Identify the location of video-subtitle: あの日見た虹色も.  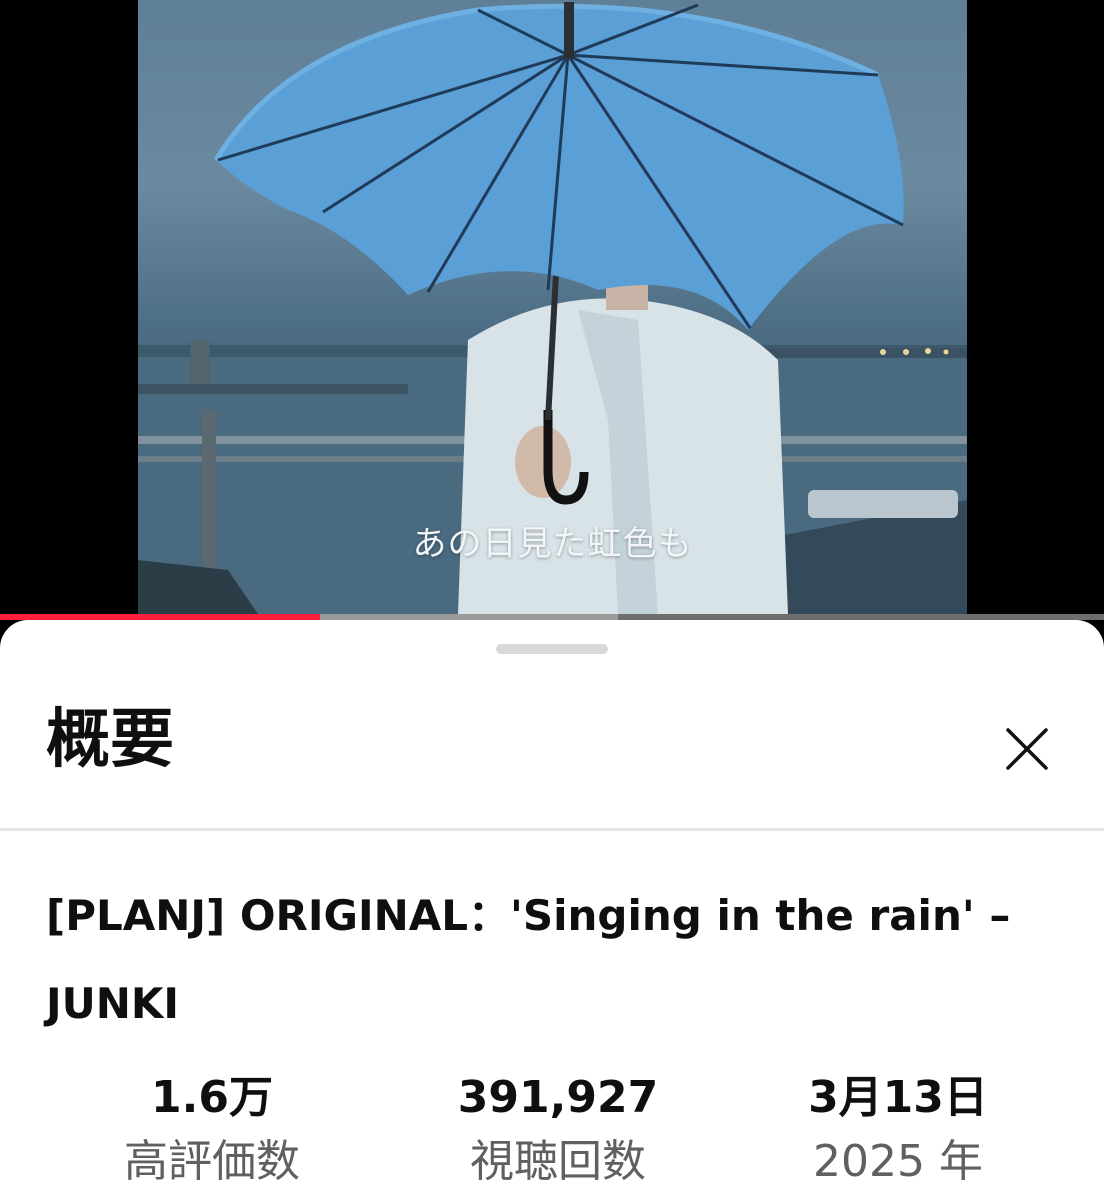
(552, 544).